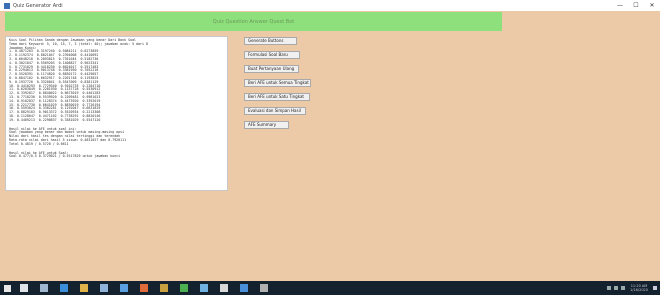 The width and height of the screenshot is (660, 295). I want to click on store-icon, so click(104, 288).